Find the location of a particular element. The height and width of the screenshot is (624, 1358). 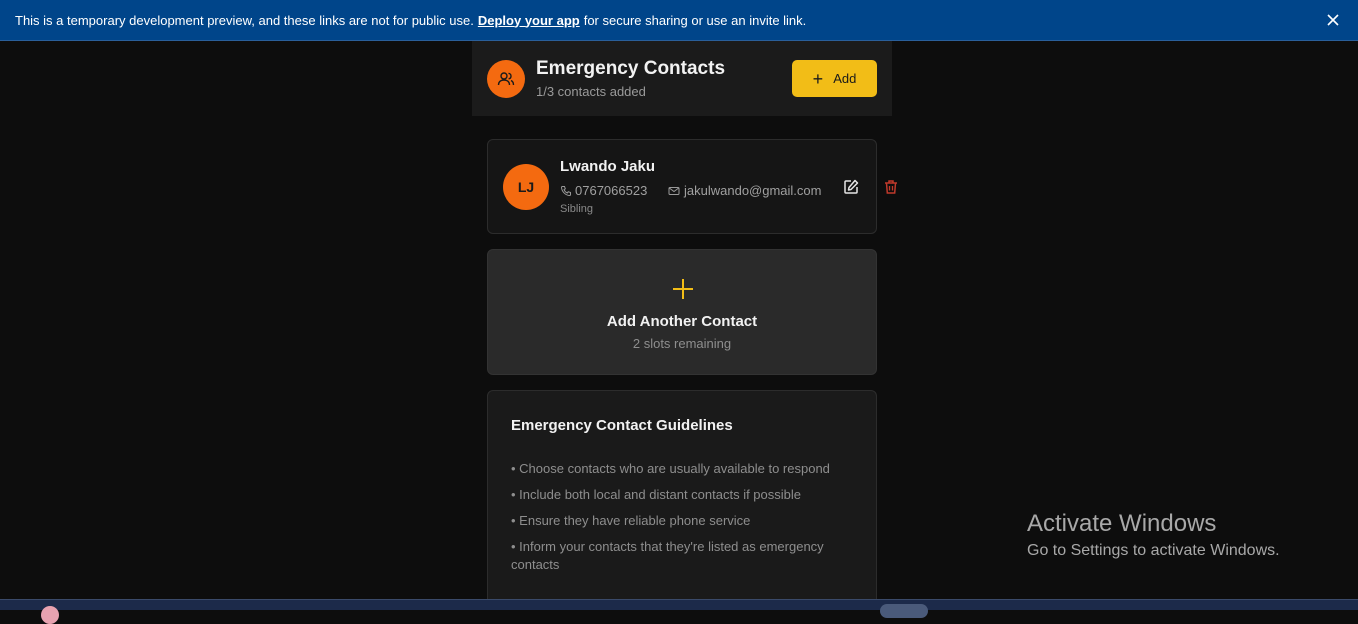

relationship-label: Sibling is located at coordinates (577, 209).